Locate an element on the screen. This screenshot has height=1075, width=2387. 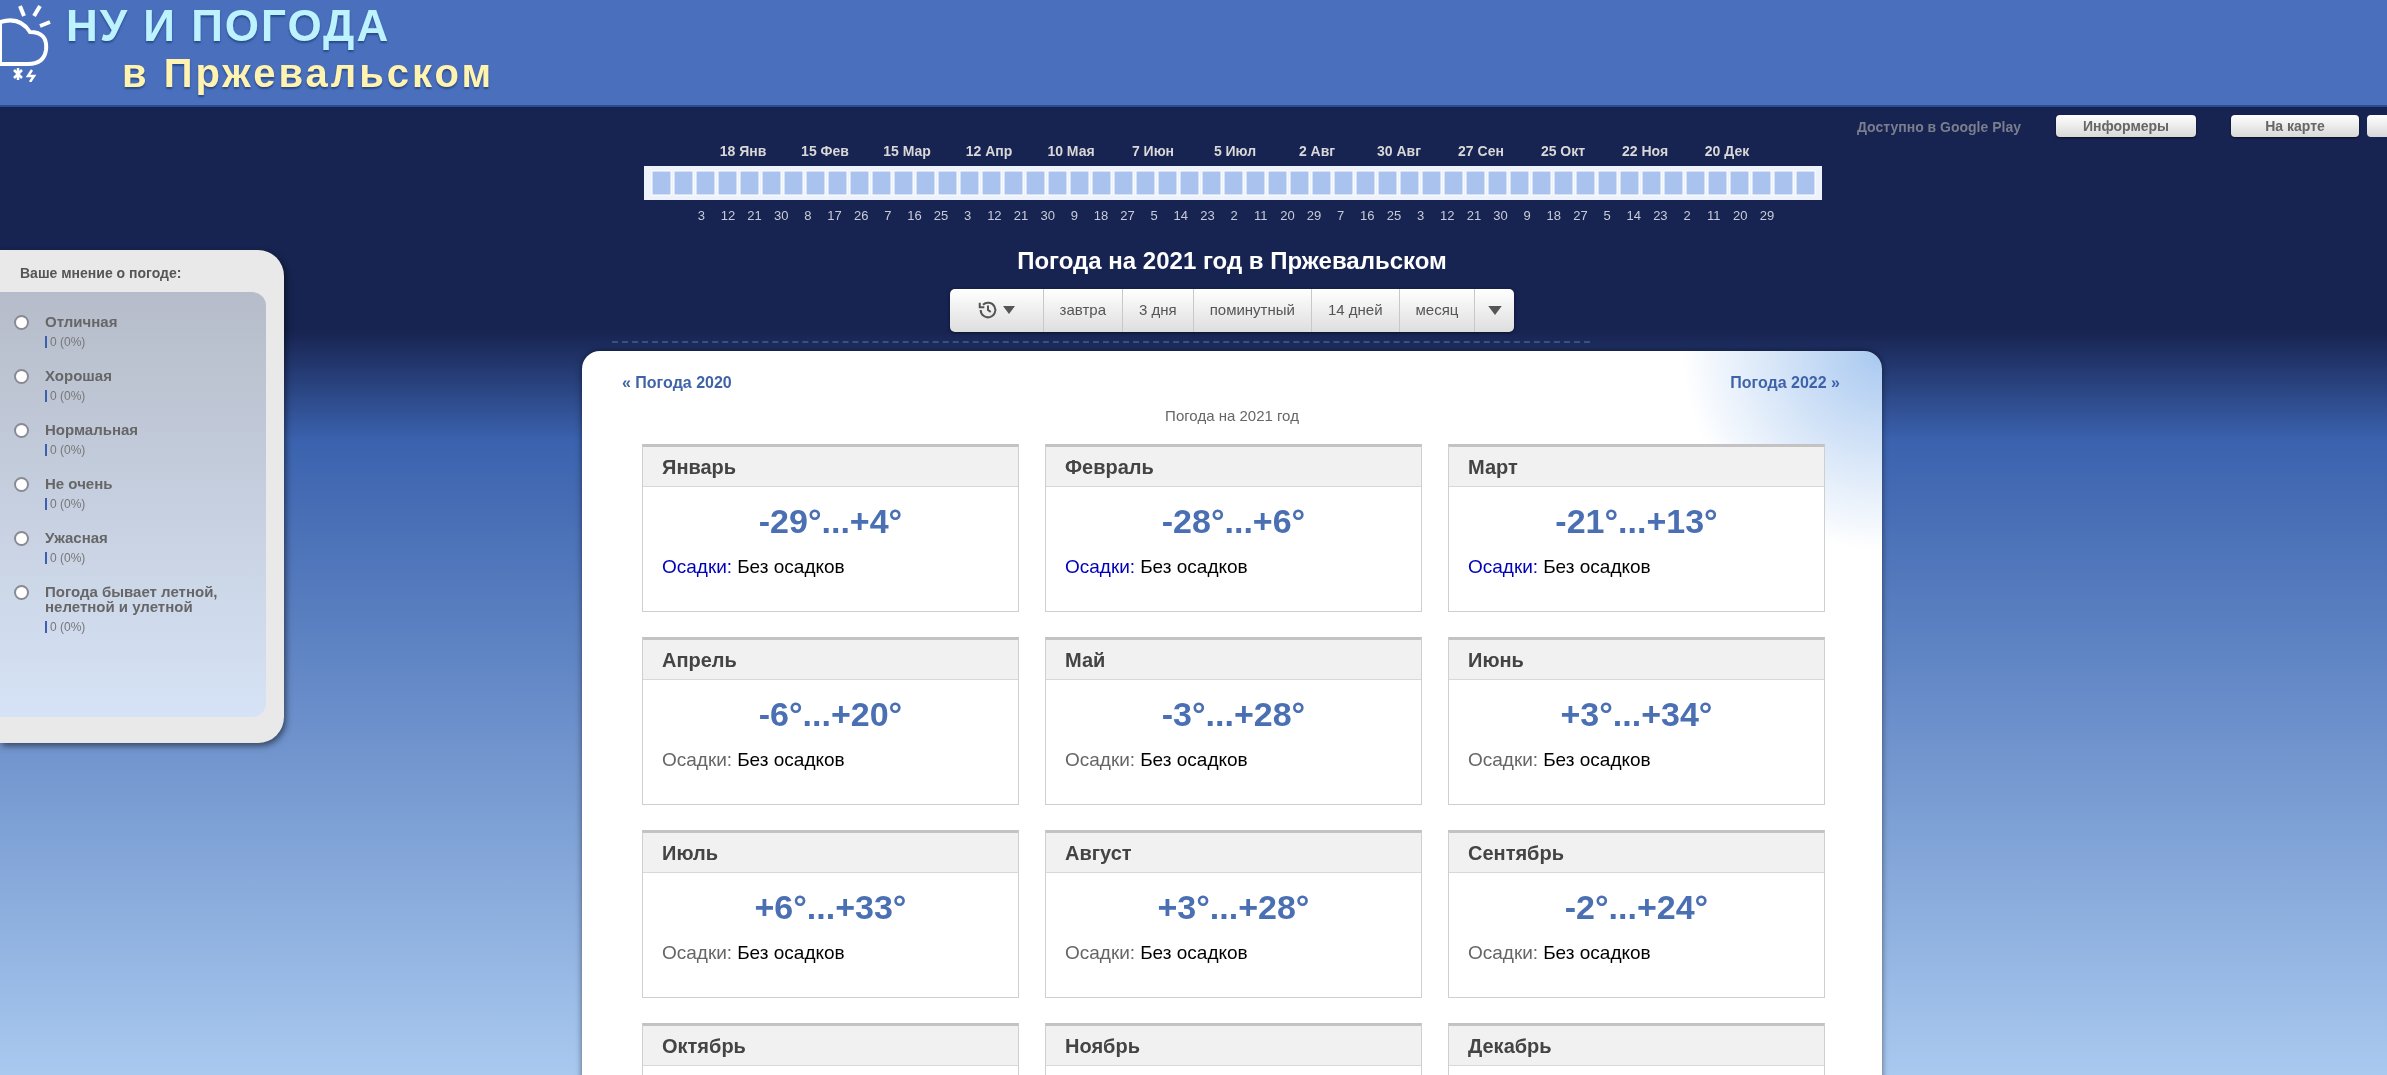
period-tab: завтра is located at coordinates (1082, 310).